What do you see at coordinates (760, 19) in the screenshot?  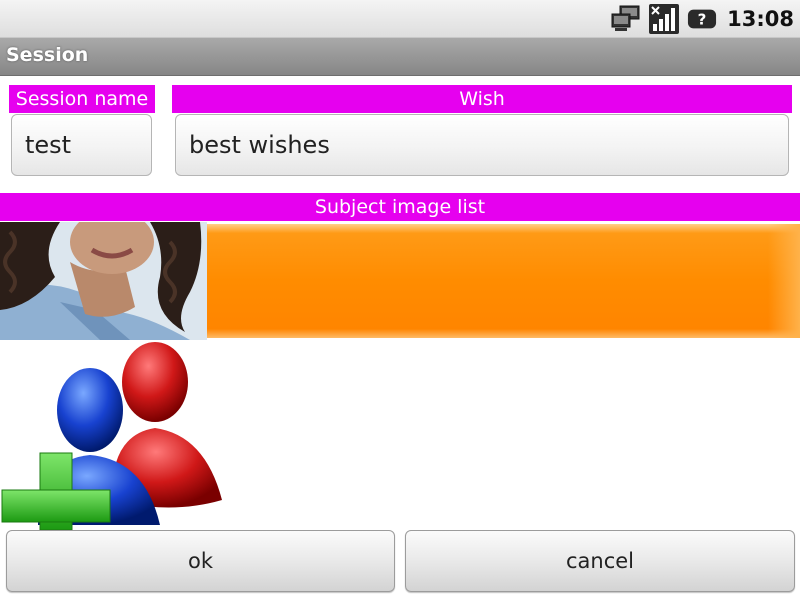 I see `status-time: 13:08` at bounding box center [760, 19].